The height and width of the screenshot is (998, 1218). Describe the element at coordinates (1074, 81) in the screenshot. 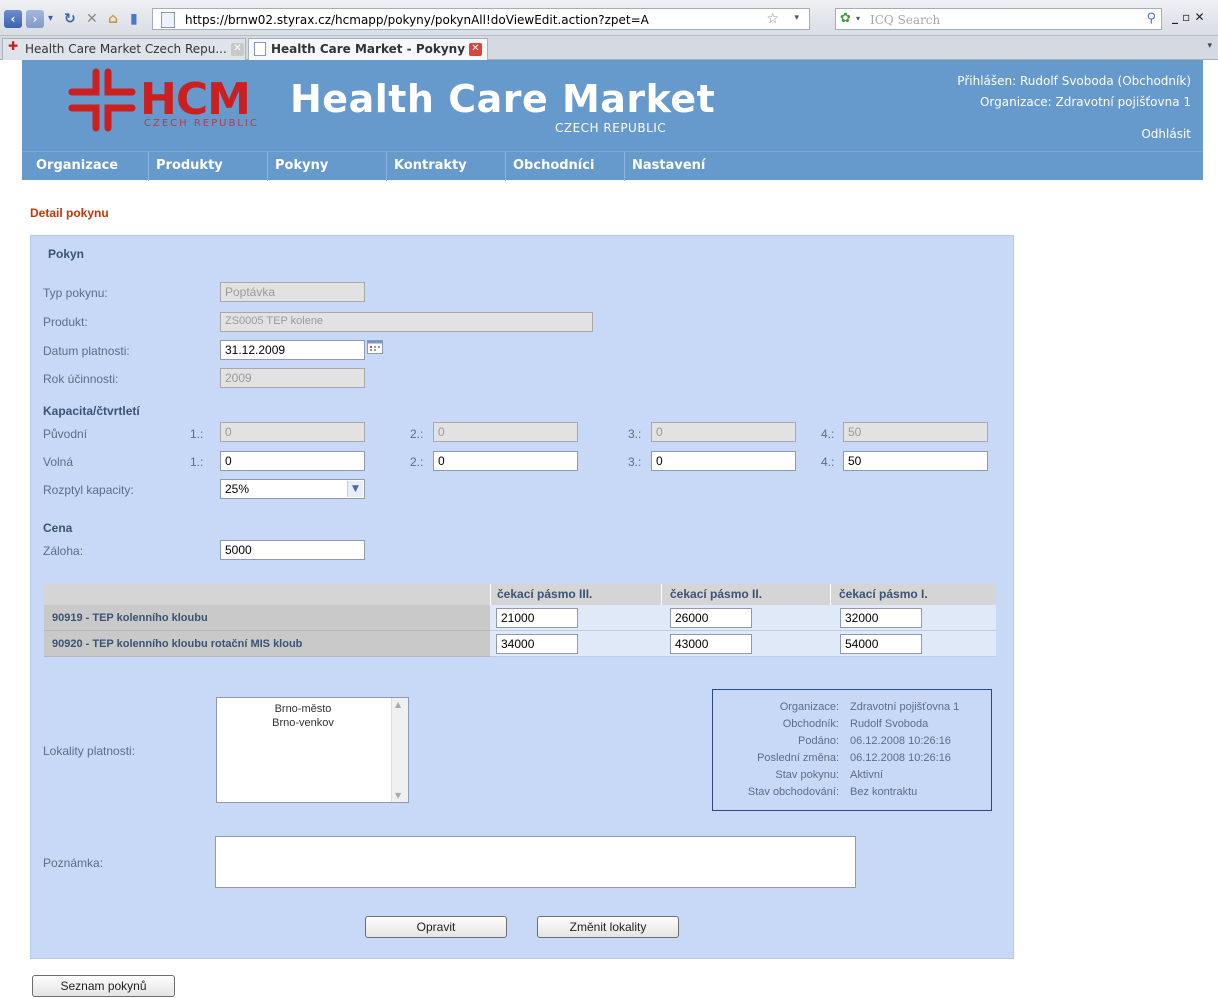

I see `logged-in-user: Přihlášen: Rudolf Svoboda (Obchodník)` at that location.